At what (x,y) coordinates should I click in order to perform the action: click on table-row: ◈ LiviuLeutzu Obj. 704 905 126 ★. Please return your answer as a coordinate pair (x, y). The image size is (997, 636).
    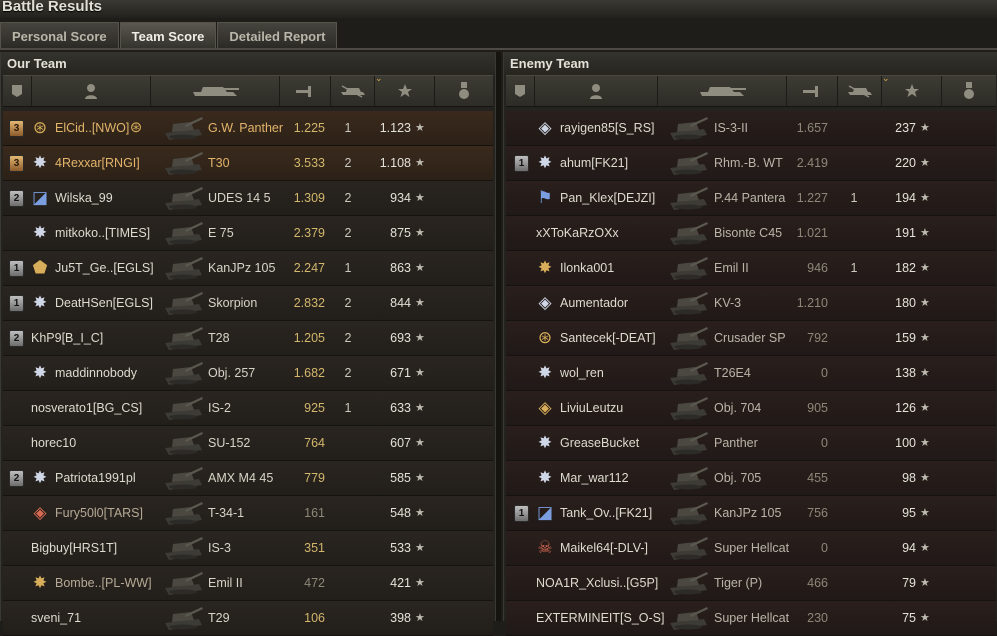
    Looking at the image, I should click on (751, 408).